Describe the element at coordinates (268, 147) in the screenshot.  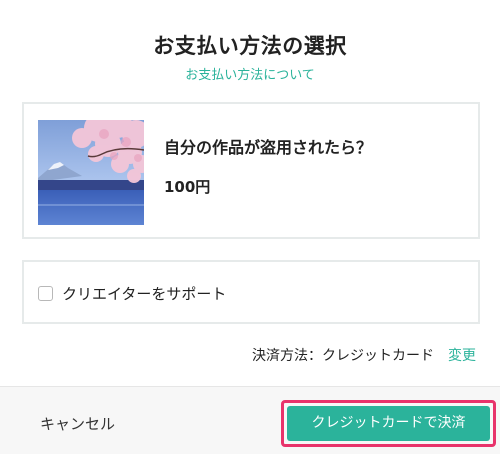
I see `product-title: 自分の作品が盗用されたら？` at that location.